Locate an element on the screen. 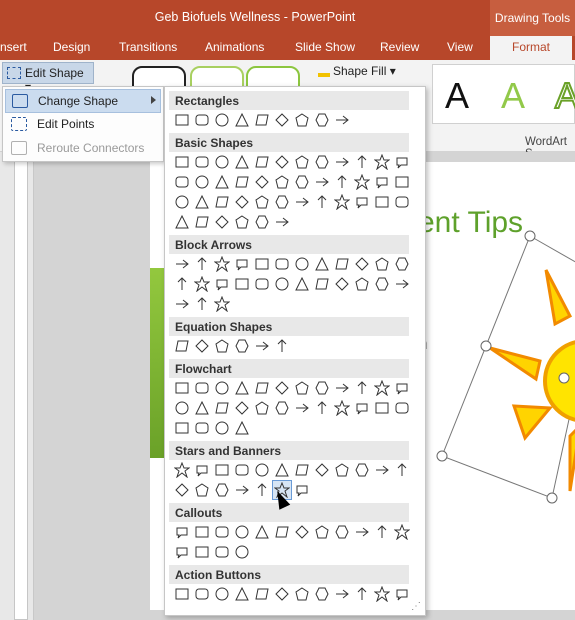 Image resolution: width=575 pixels, height=620 pixels. tab-review: Review is located at coordinates (399, 47).